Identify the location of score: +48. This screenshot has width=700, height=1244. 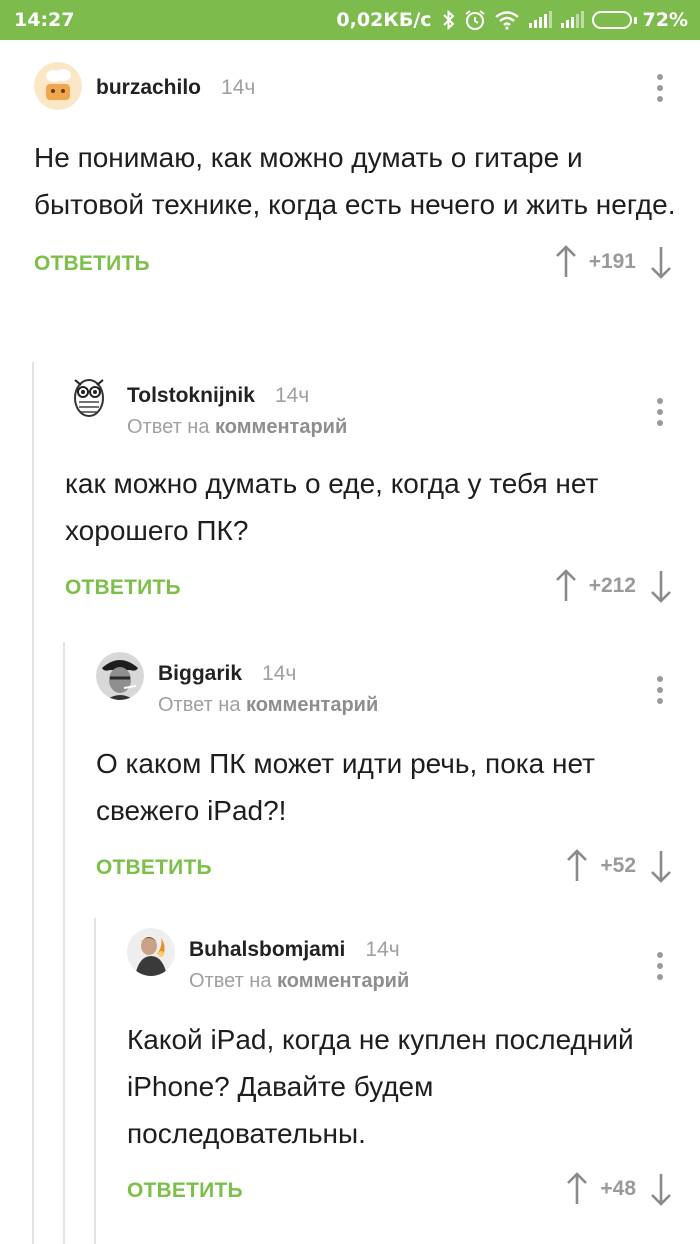
(618, 1188).